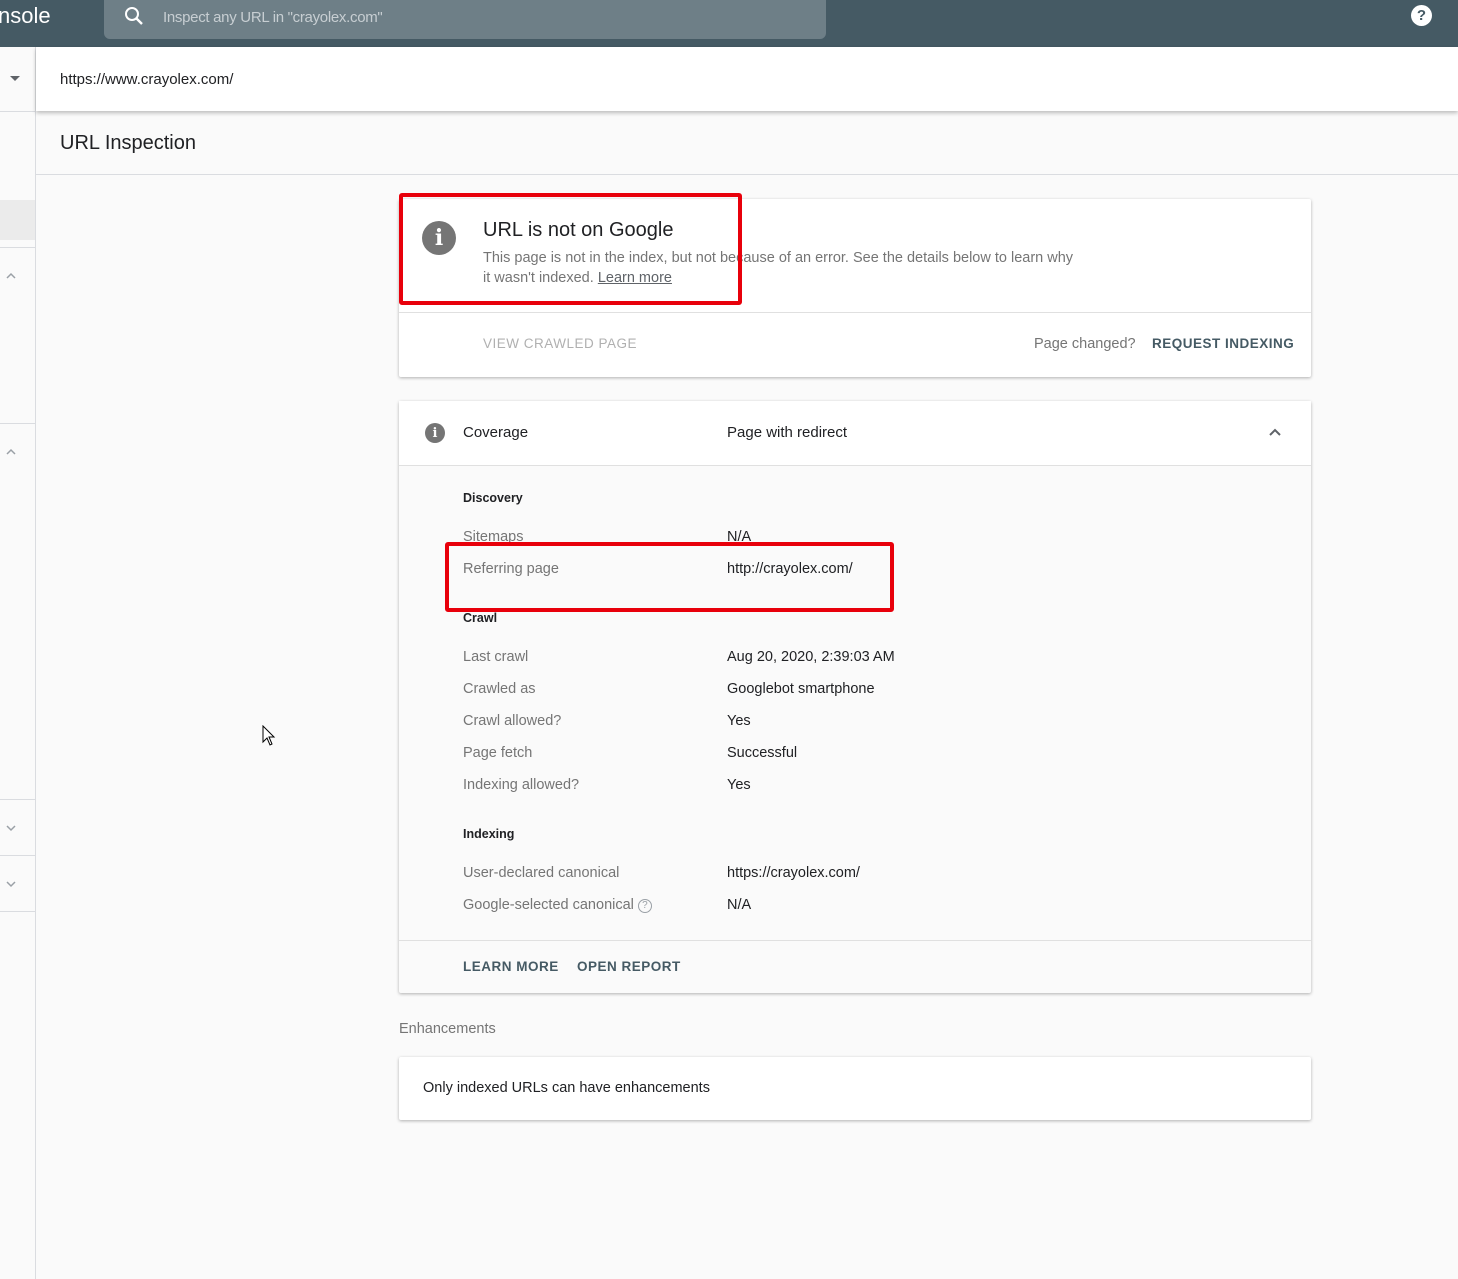 The height and width of the screenshot is (1279, 1458). Describe the element at coordinates (541, 873) in the screenshot. I see `row-label: User-declared canonical` at that location.